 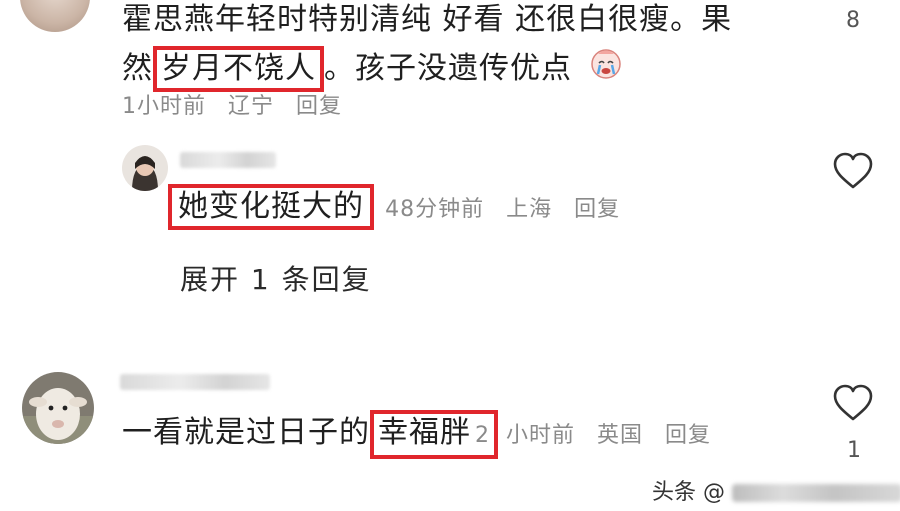 What do you see at coordinates (529, 209) in the screenshot?
I see `reply-location: 上海` at bounding box center [529, 209].